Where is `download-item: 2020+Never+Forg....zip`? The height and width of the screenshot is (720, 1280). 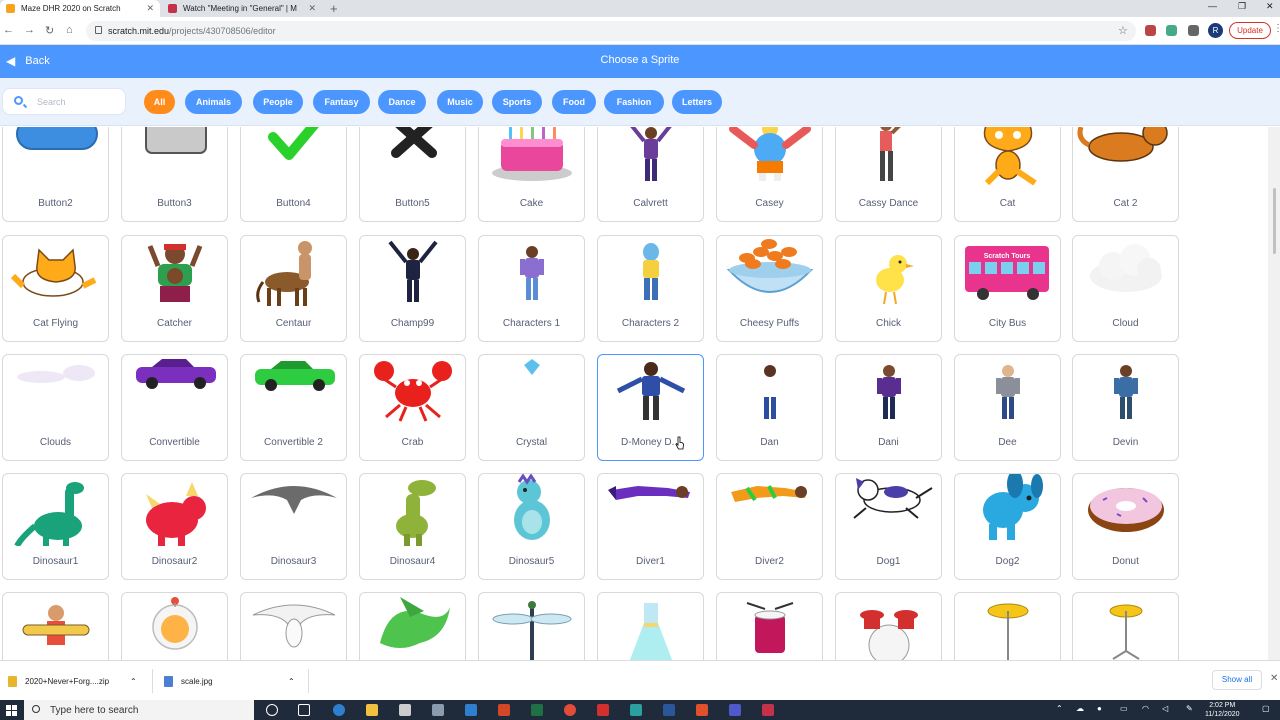
download-item: 2020+Never+Forg....zip is located at coordinates (58, 681).